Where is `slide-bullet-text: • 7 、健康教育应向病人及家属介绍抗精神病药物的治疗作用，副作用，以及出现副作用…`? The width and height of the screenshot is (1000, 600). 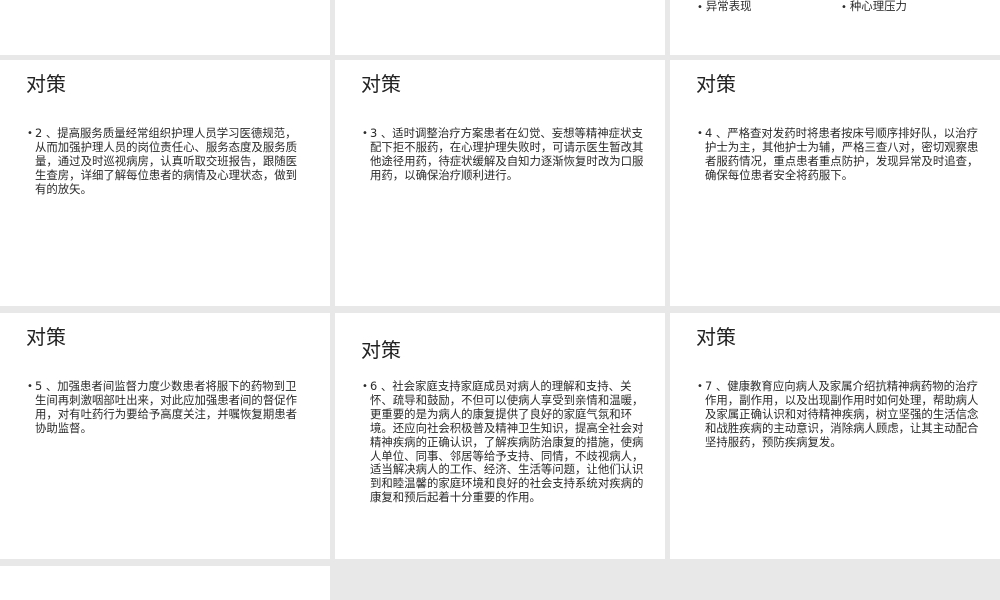
slide-bullet-text: • 7 、健康教育应向病人及家属介绍抗精神病药物的治疗作用，副作用，以及出现副作用… is located at coordinates (838, 414).